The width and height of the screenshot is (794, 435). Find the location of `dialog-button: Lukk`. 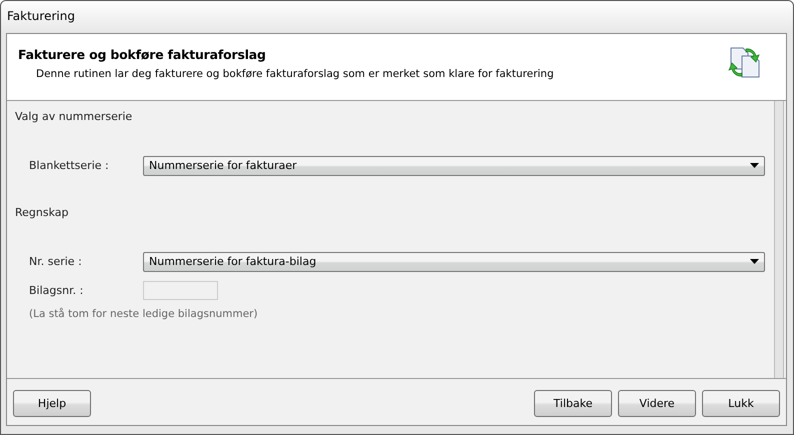

dialog-button: Lukk is located at coordinates (741, 403).